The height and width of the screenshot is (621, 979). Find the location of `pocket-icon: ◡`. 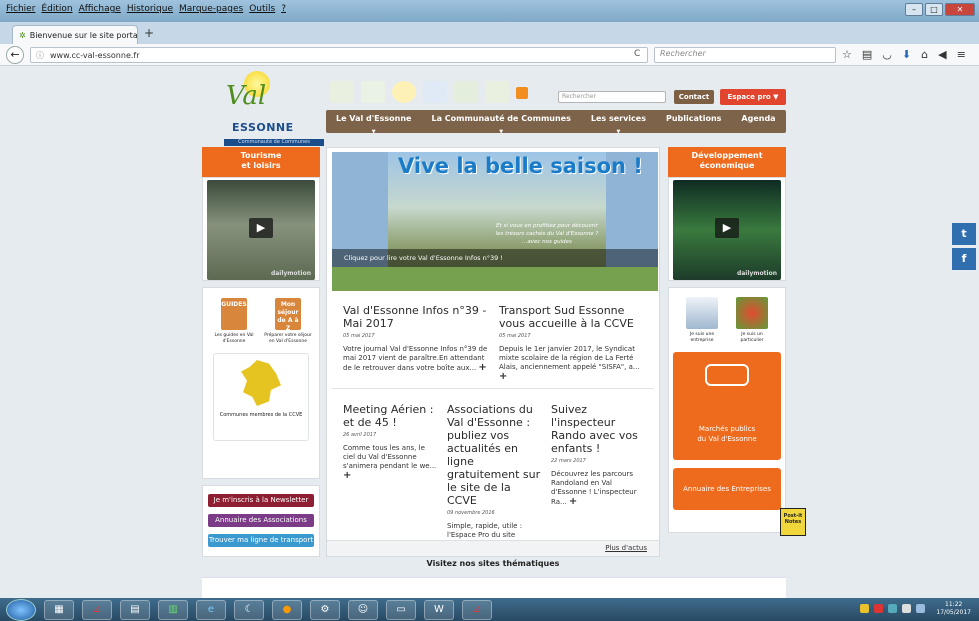

pocket-icon: ◡ is located at coordinates (887, 54).